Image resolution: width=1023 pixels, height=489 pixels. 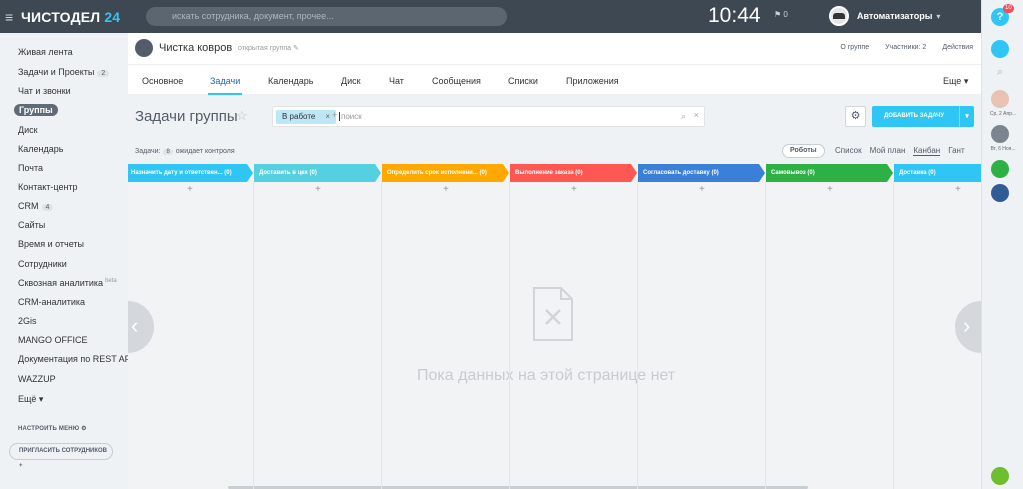 I want to click on about-group-link: О группе, so click(x=854, y=47).